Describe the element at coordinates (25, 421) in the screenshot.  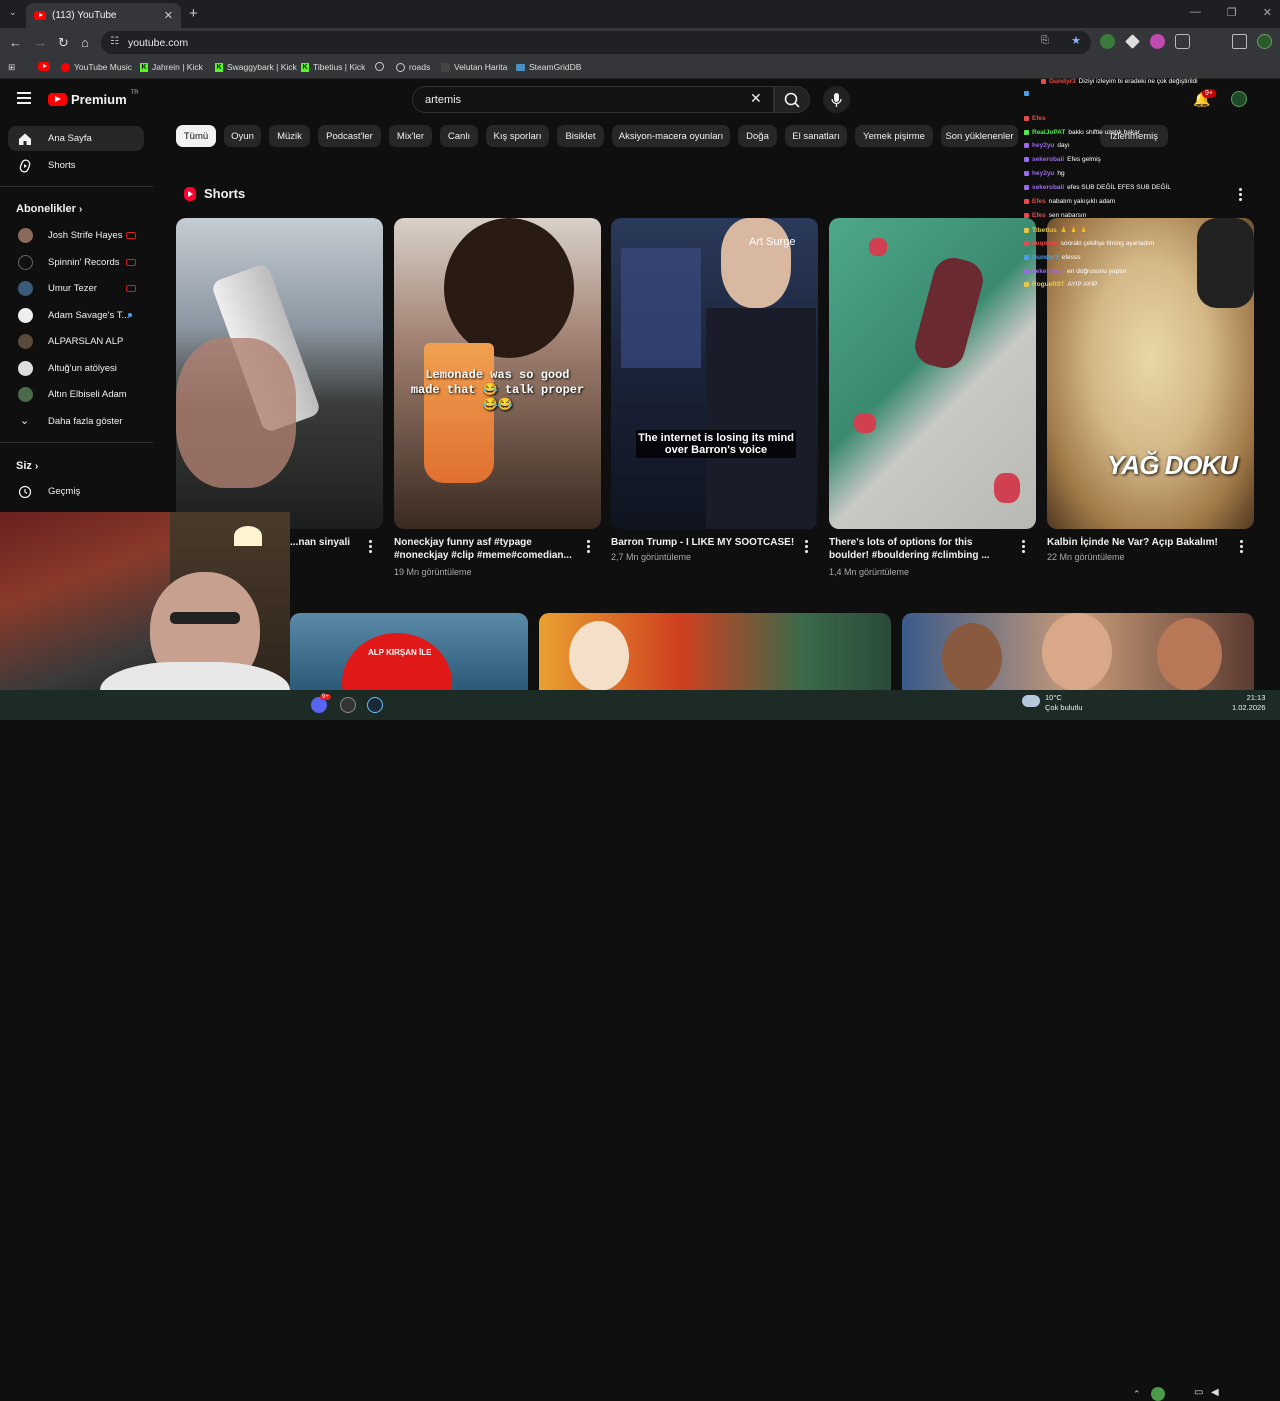
I see `chevron-down-icon: ⌄` at that location.